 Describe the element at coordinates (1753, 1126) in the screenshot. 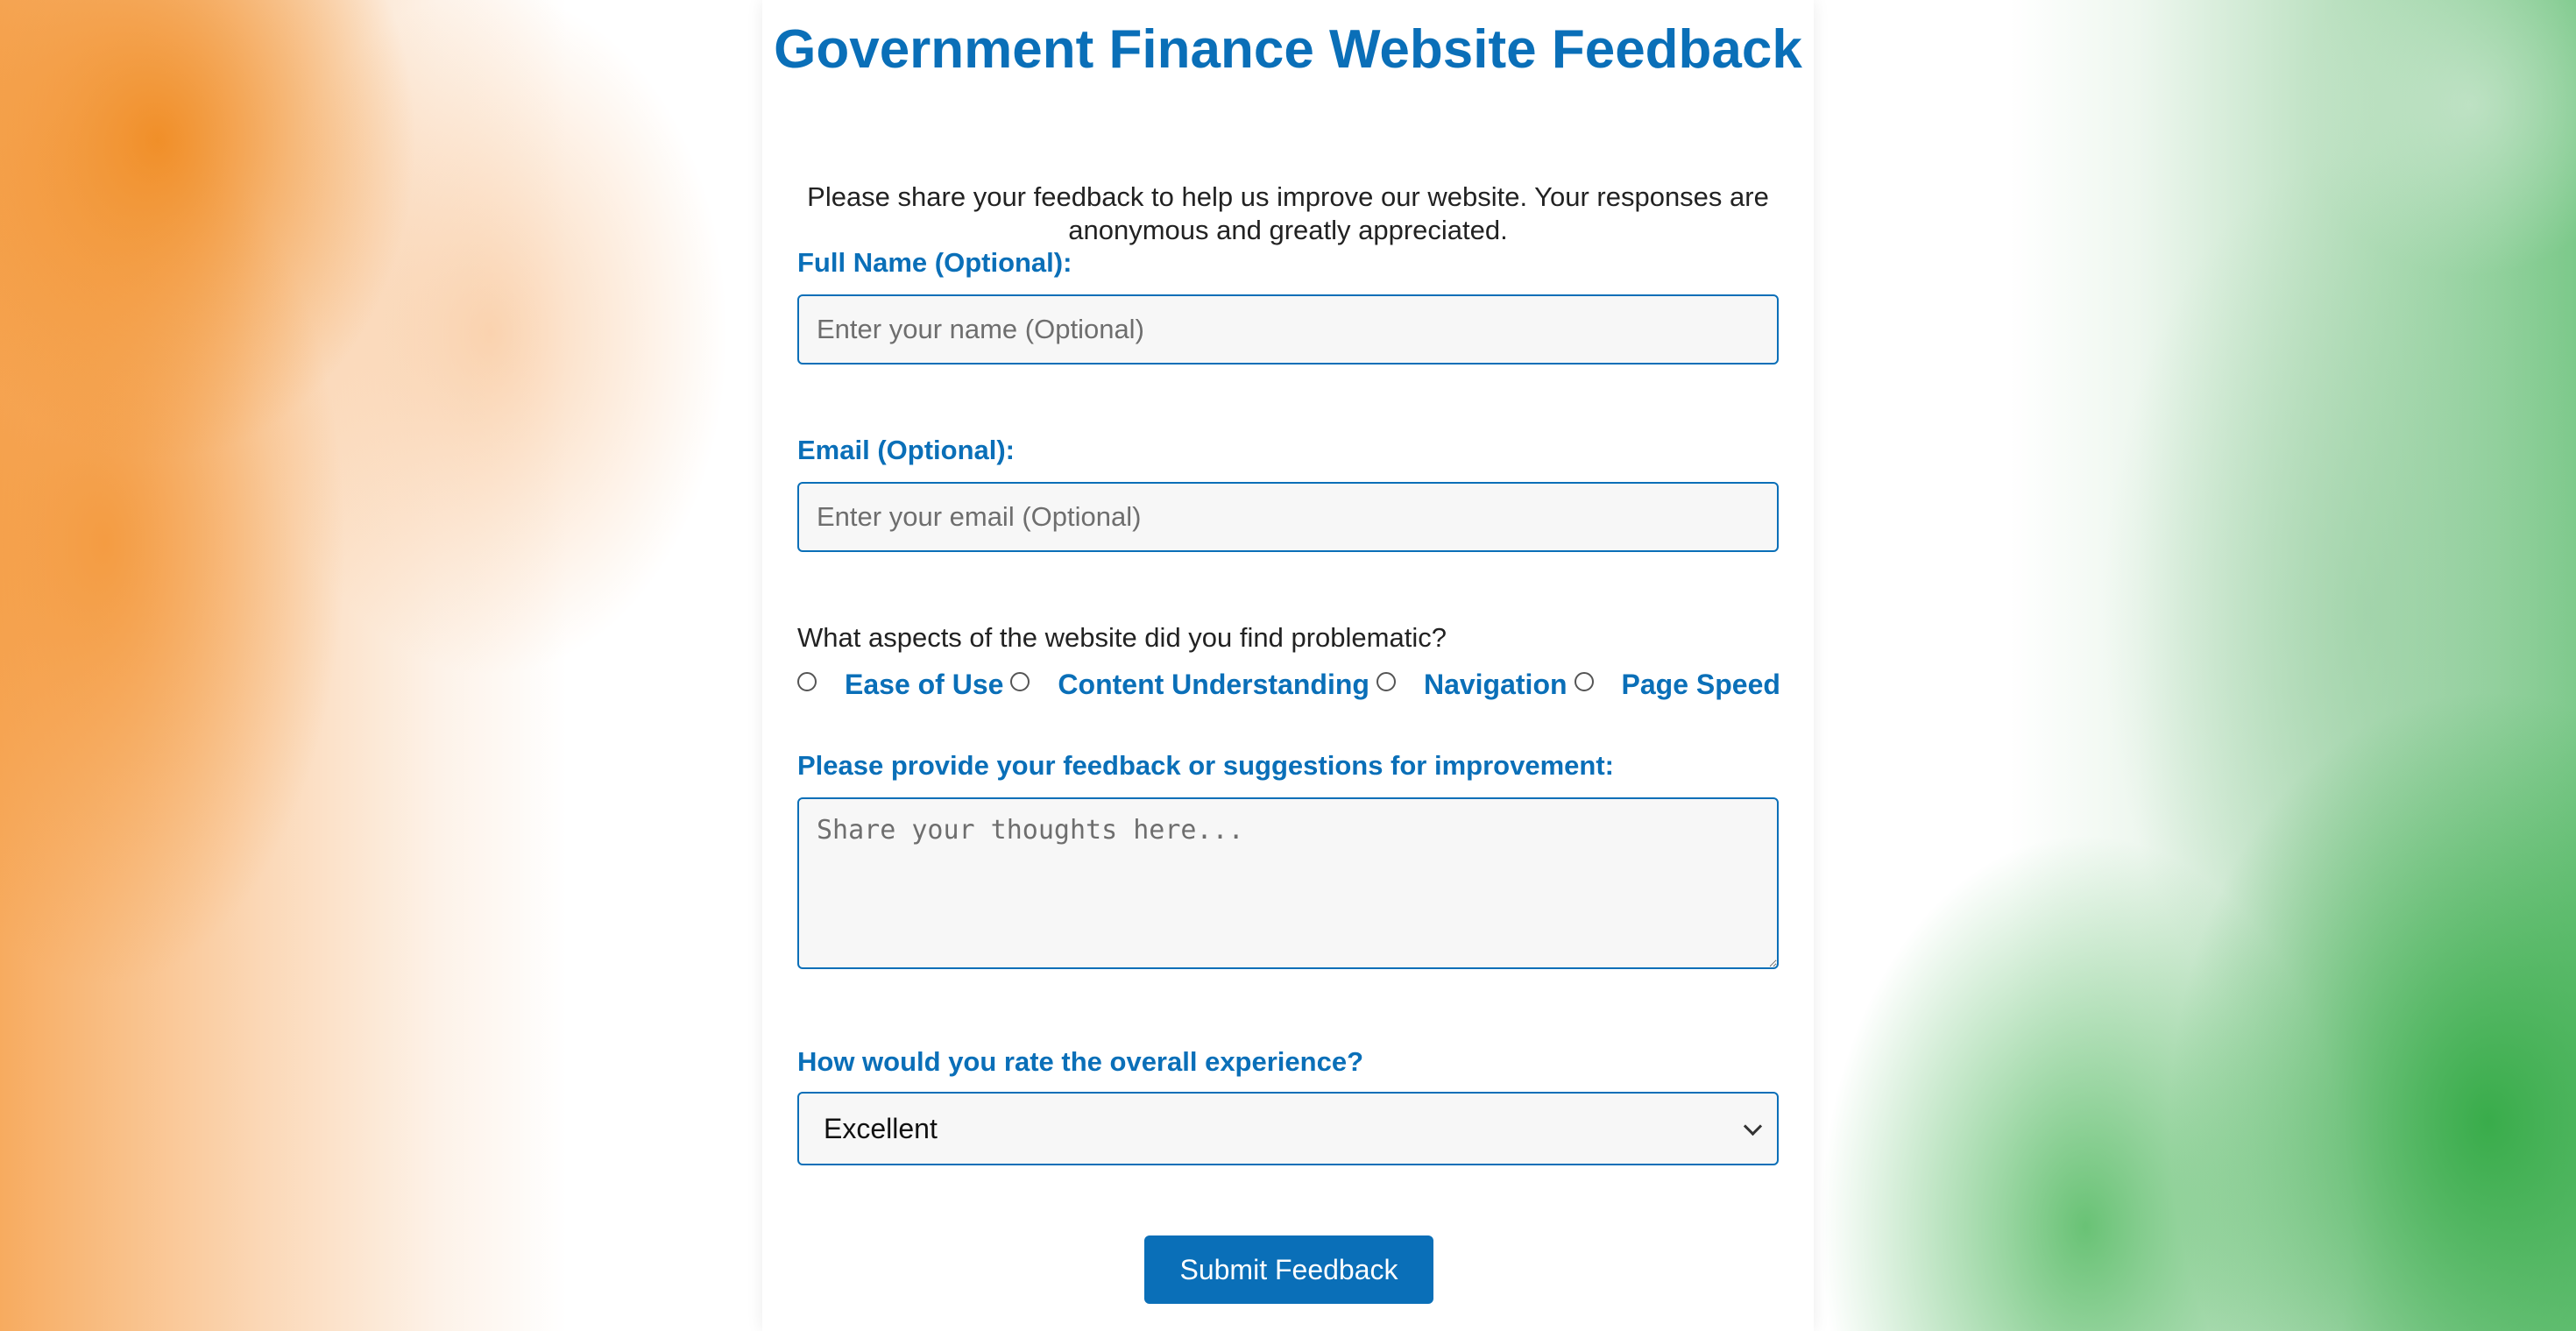

I see `chevron-down-icon` at that location.